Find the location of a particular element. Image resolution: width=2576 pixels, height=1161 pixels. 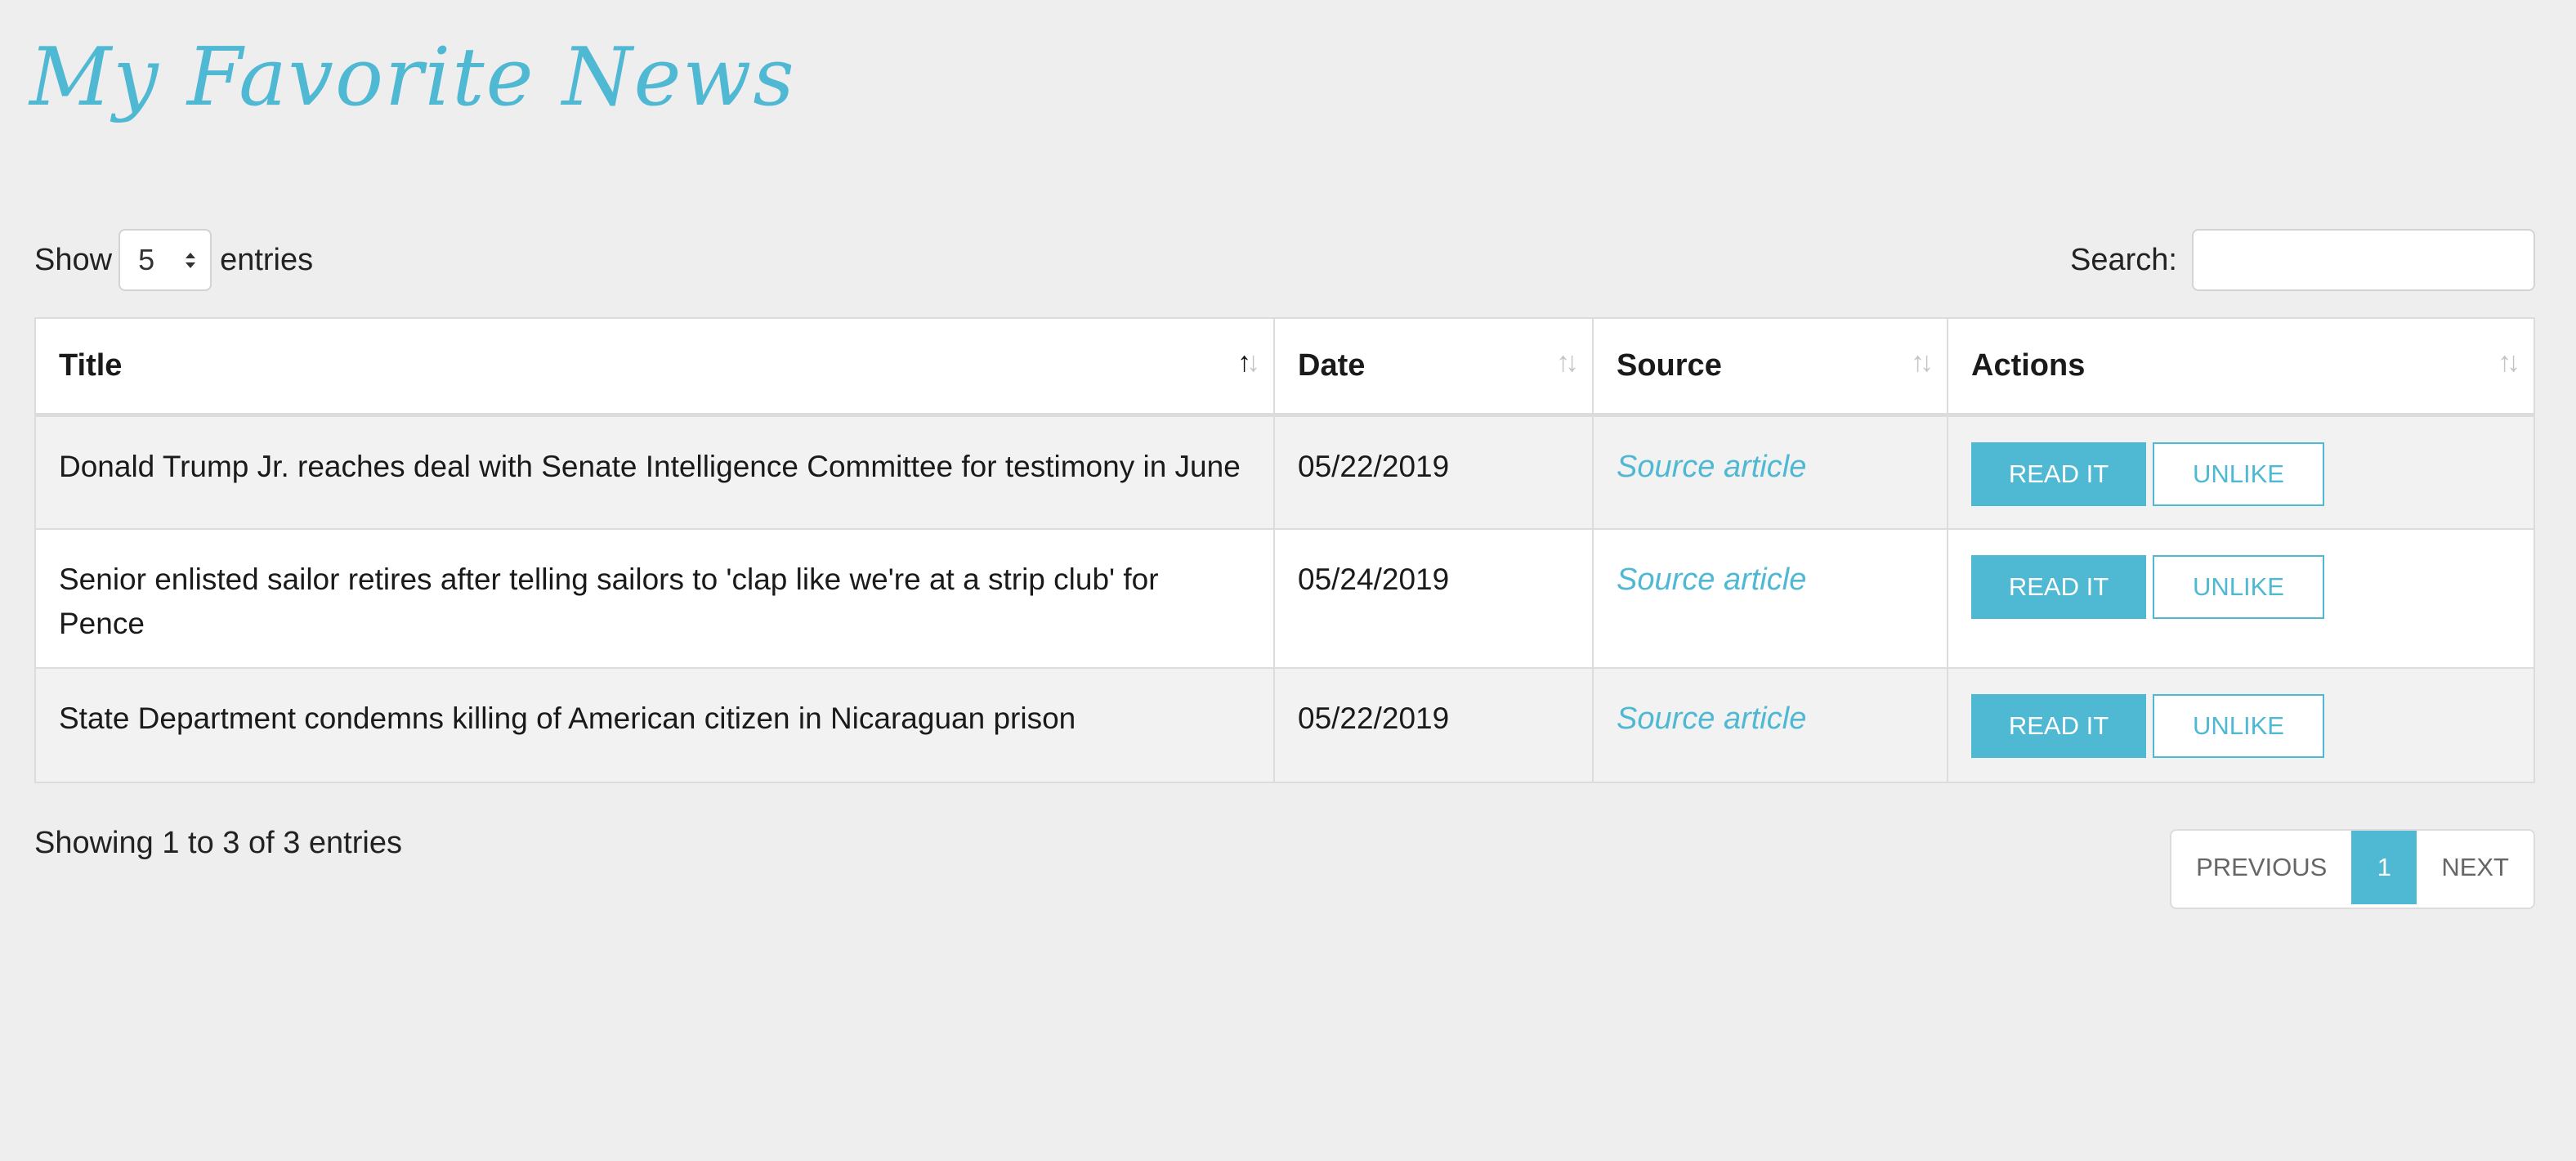

select-arrows-icon is located at coordinates (191, 260).